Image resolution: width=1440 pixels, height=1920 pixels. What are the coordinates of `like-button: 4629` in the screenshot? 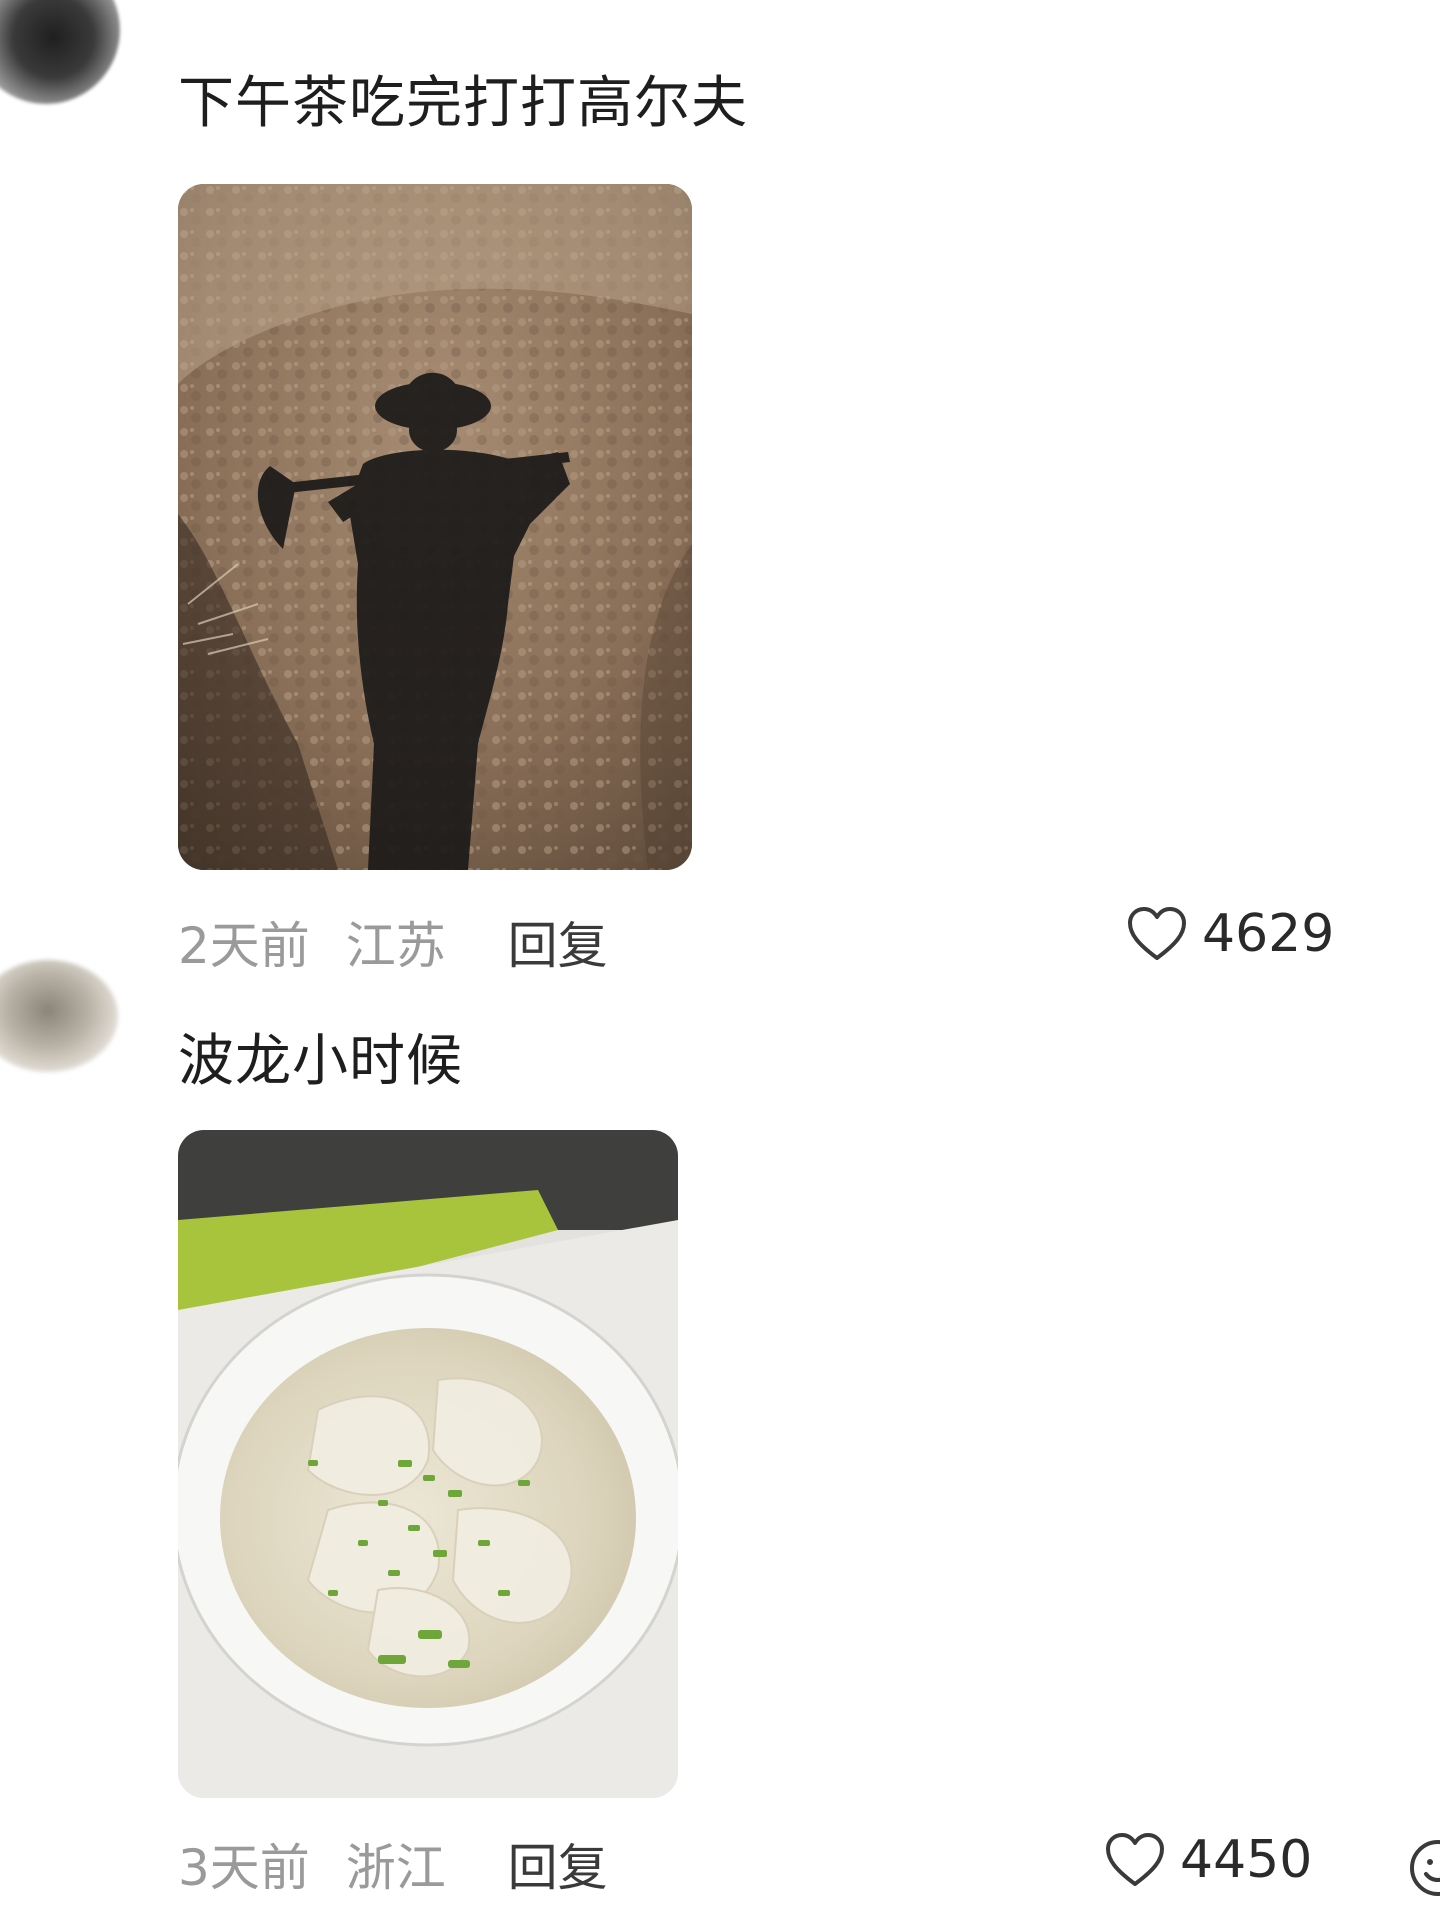 It's located at (1230, 934).